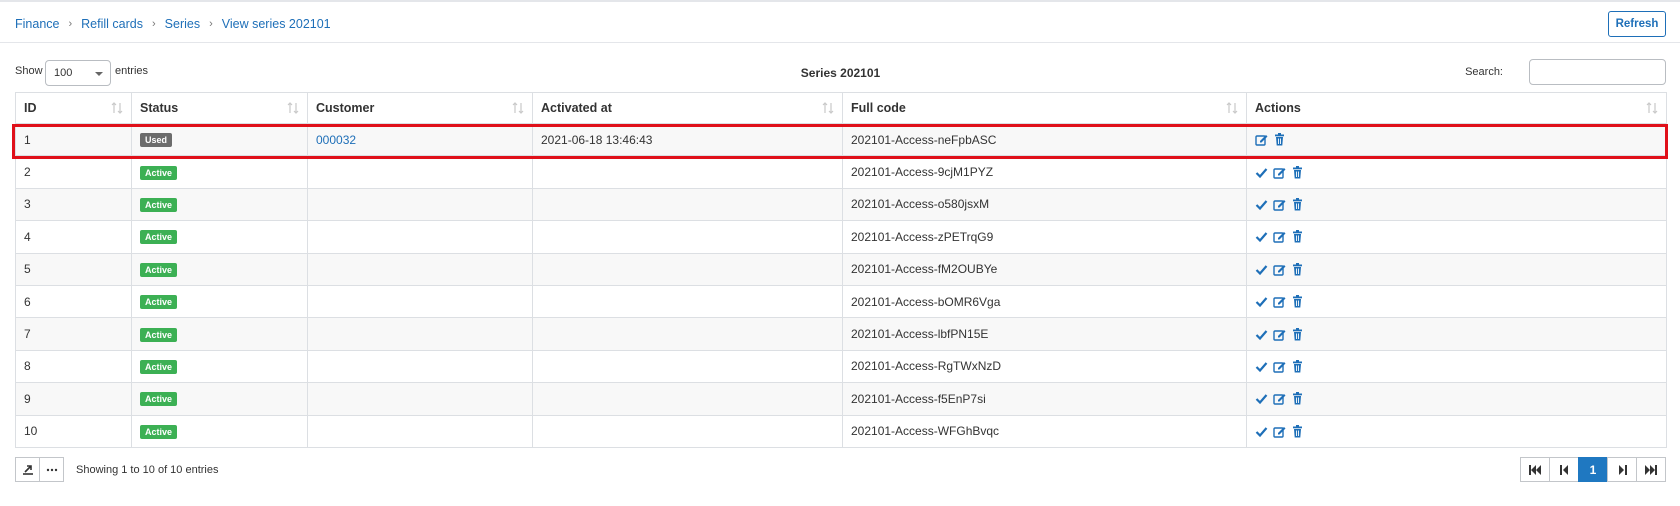 Image resolution: width=1680 pixels, height=506 pixels. I want to click on pagination: 1, so click(1593, 469).